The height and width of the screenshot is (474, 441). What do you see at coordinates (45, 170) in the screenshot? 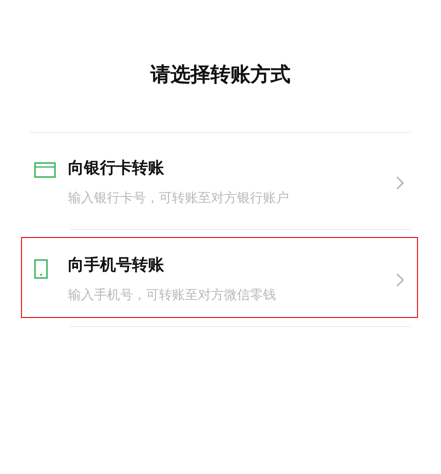
I see `bank-card-icon` at bounding box center [45, 170].